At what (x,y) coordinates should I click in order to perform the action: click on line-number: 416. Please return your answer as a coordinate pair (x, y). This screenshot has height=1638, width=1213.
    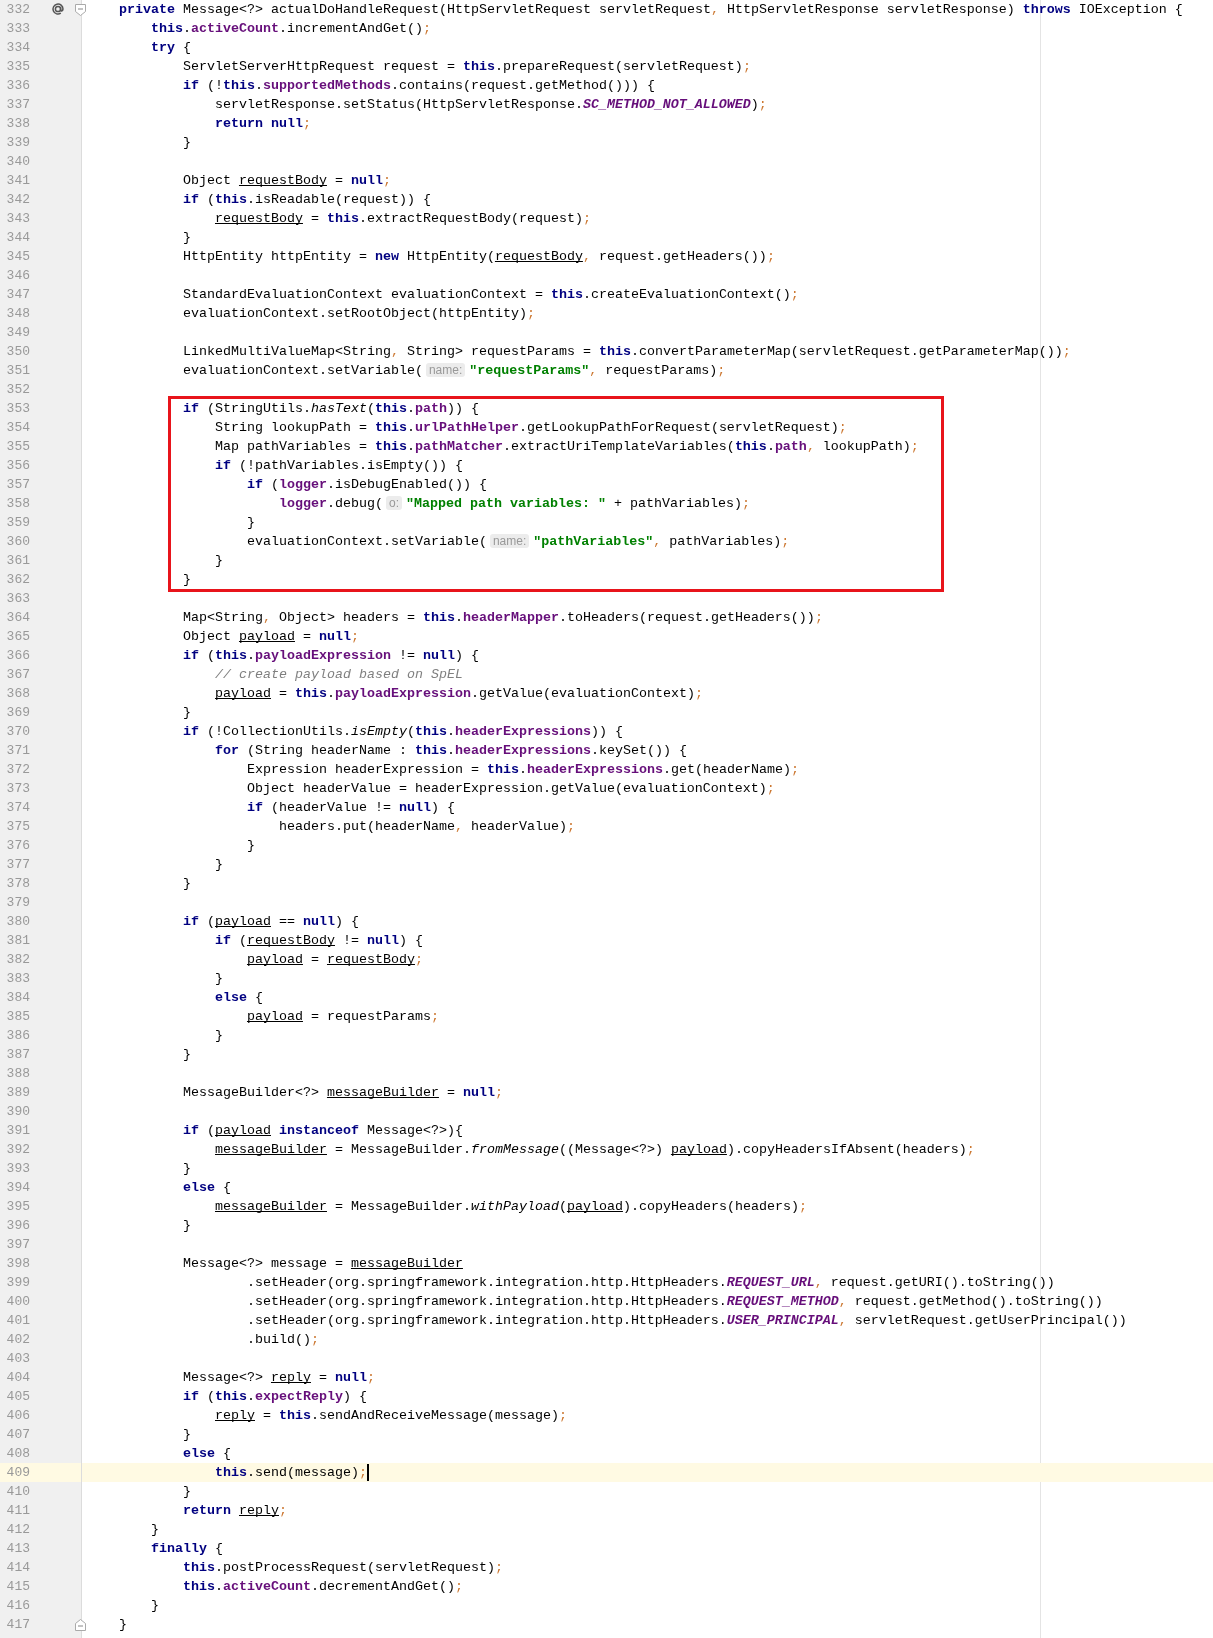
    Looking at the image, I should click on (17, 1606).